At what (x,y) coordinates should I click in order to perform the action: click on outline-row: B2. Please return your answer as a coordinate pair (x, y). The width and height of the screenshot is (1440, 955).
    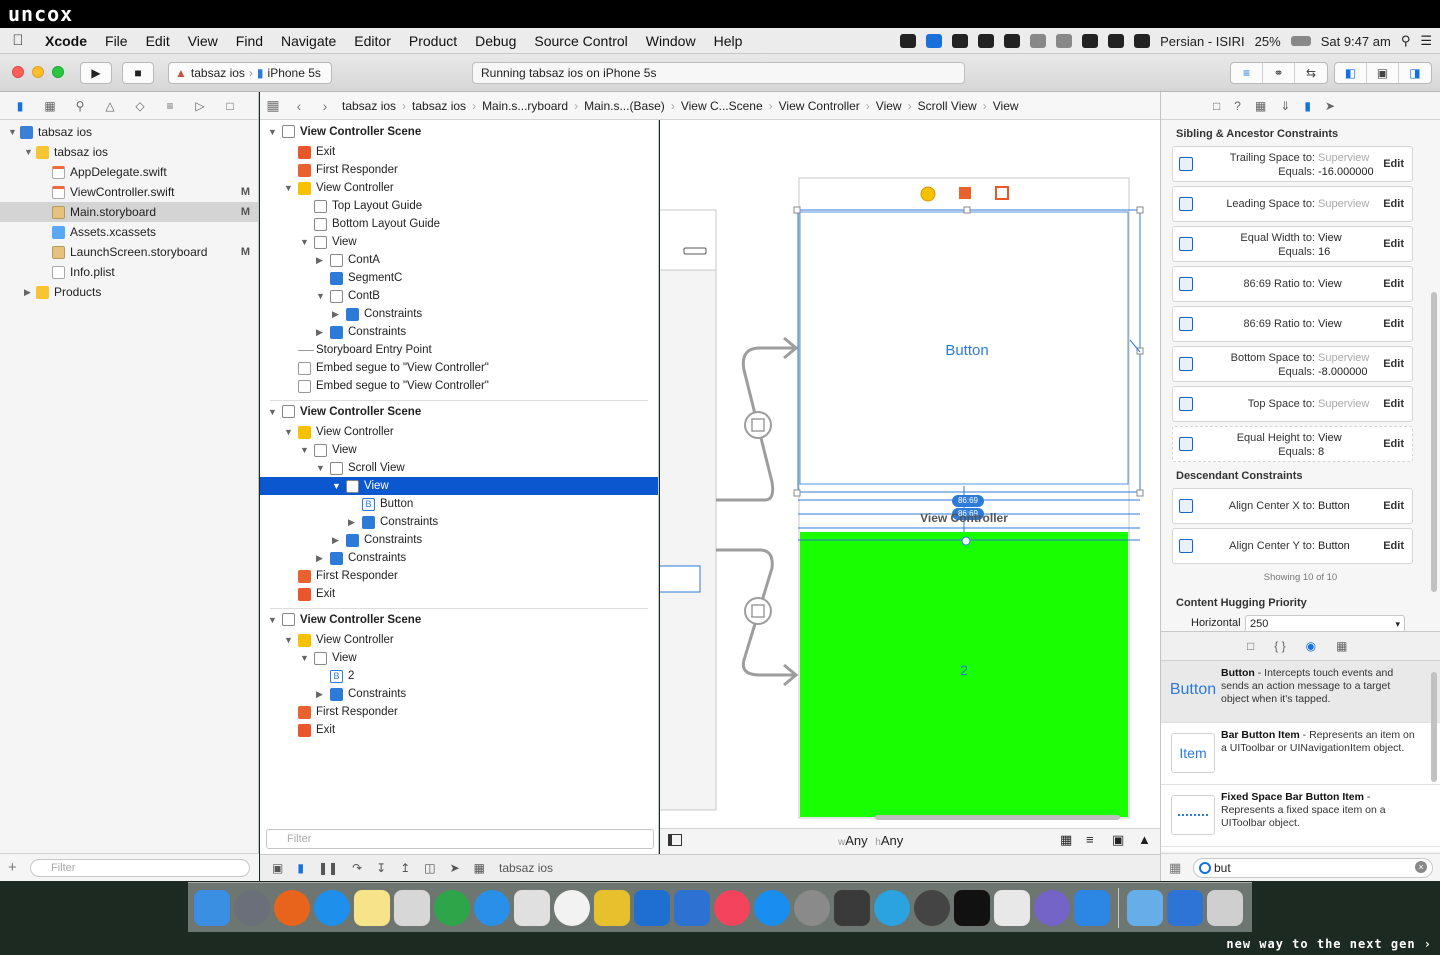
    Looking at the image, I should click on (459, 676).